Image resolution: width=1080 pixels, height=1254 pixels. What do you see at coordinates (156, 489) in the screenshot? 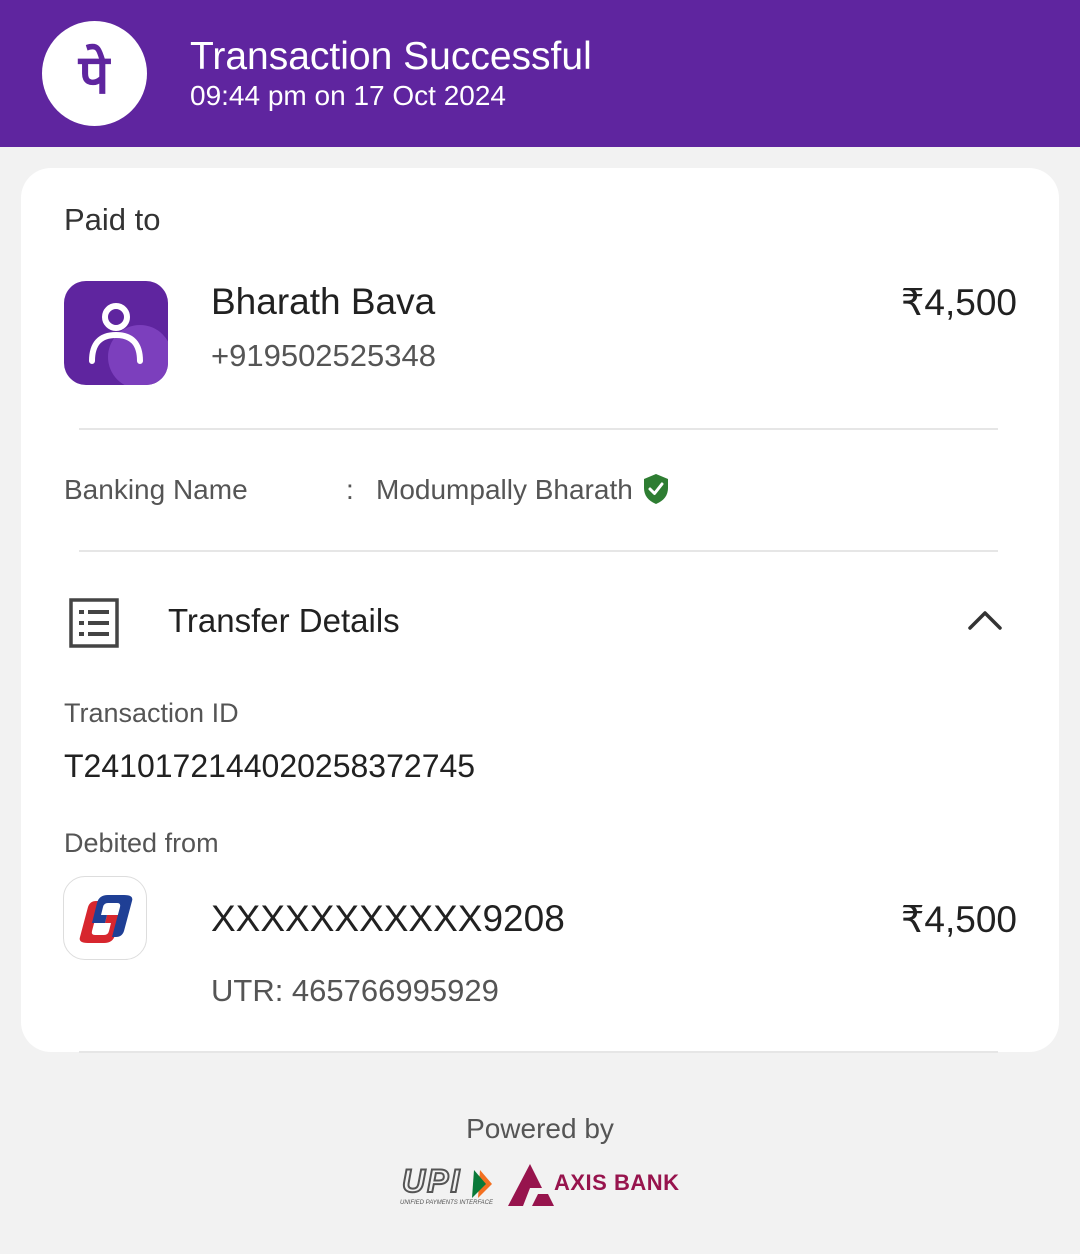
I see `banking-name-label: Banking Name` at bounding box center [156, 489].